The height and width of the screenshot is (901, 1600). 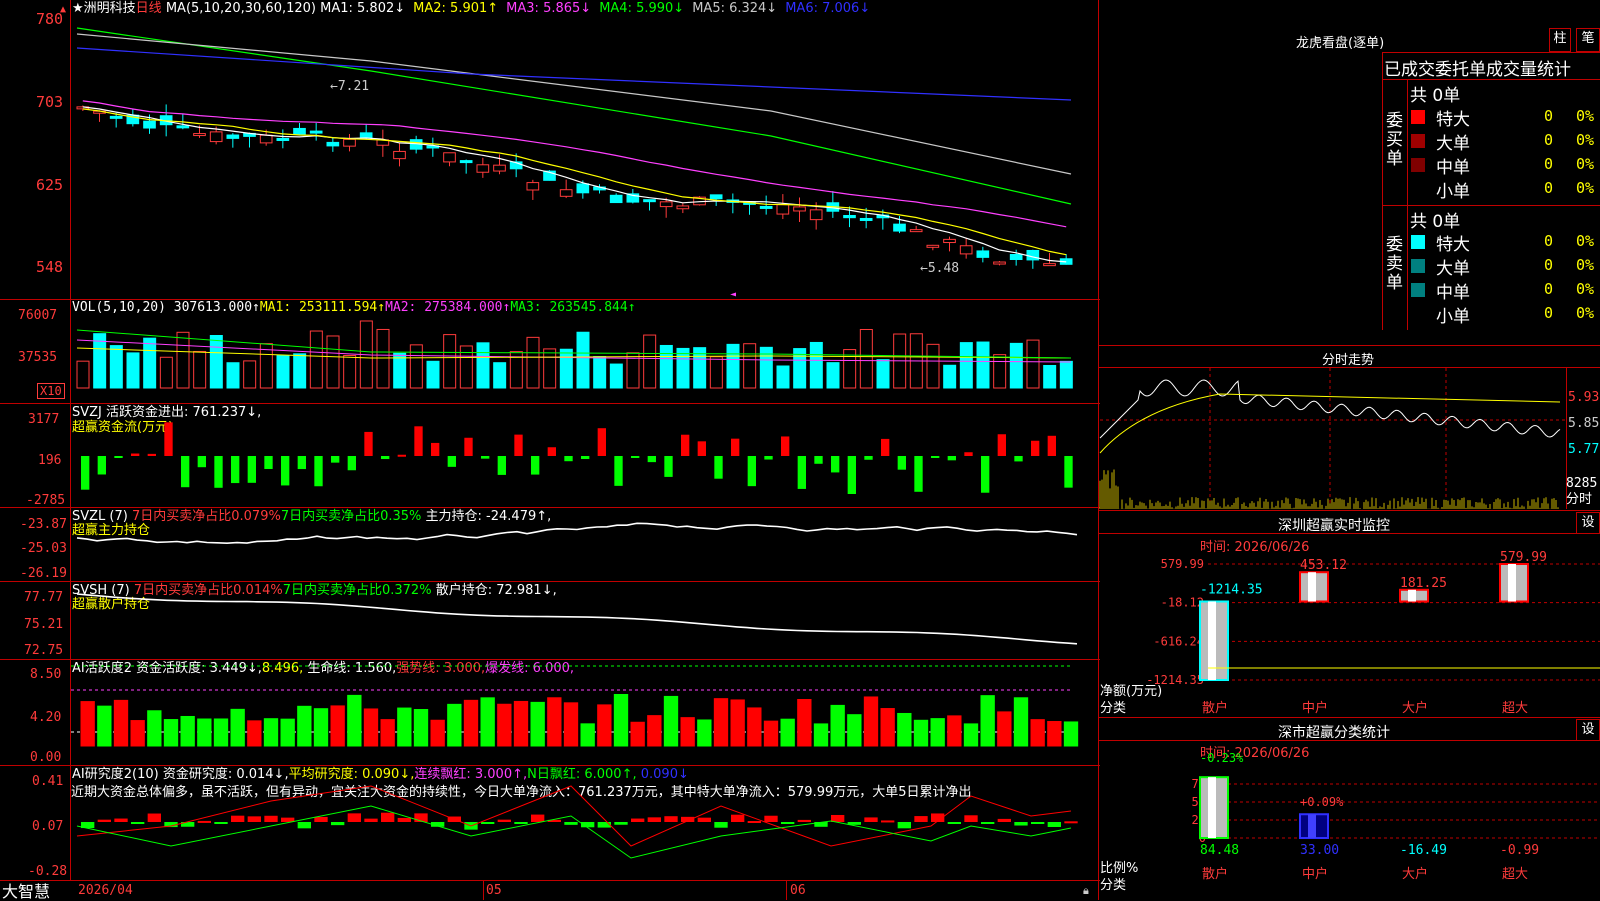 What do you see at coordinates (1588, 730) in the screenshot?
I see `sz-classify-settings-button: 设` at bounding box center [1588, 730].